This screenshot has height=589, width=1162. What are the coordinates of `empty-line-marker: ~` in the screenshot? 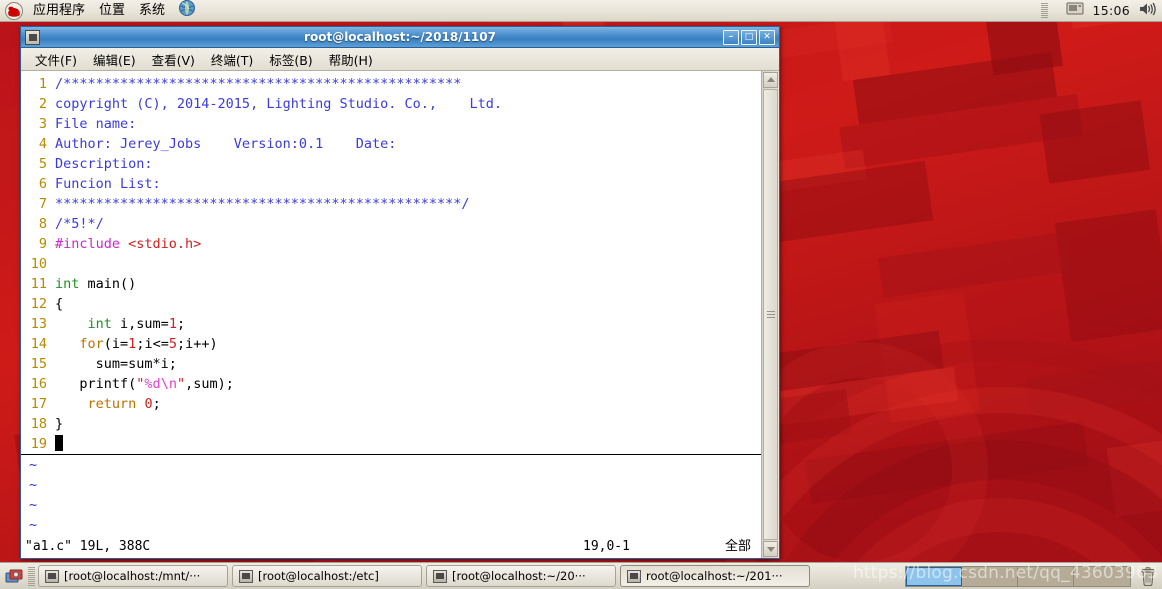 It's located at (391, 525).